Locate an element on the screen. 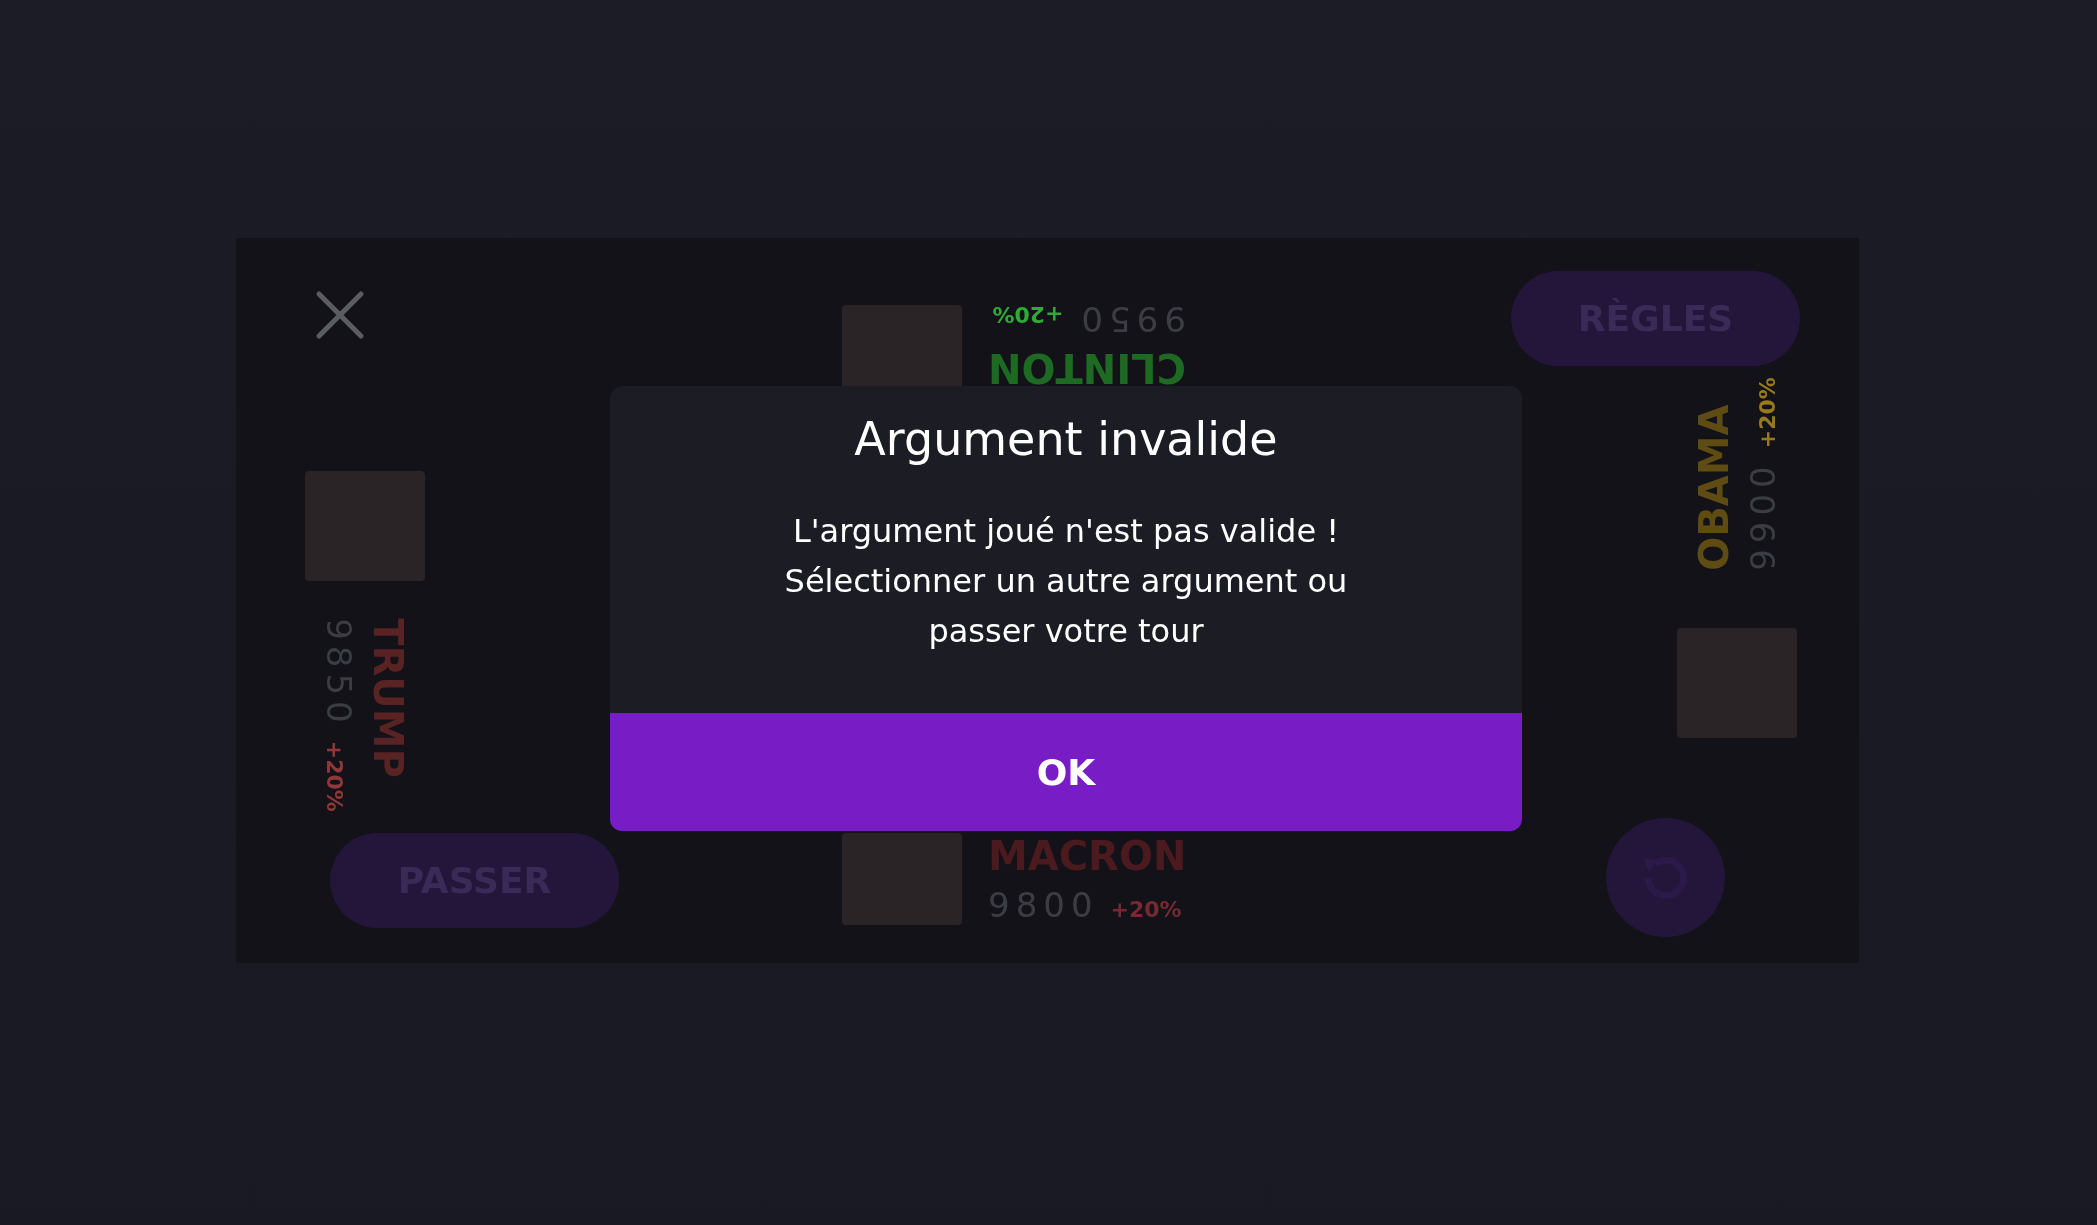 This screenshot has height=1225, width=2097. player-name: OBAMA is located at coordinates (1713, 487).